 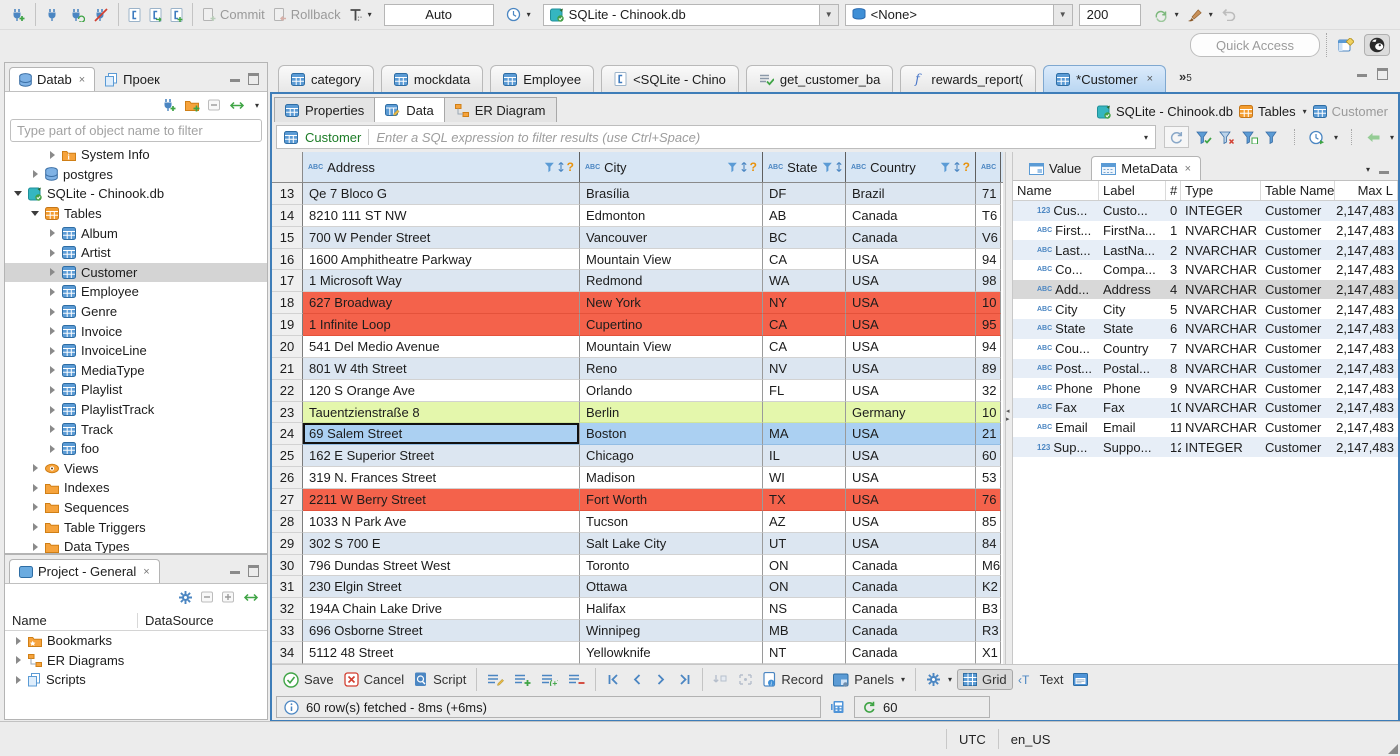 What do you see at coordinates (136, 527) in the screenshot?
I see `tree-item-table-triggers: Table Triggers` at bounding box center [136, 527].